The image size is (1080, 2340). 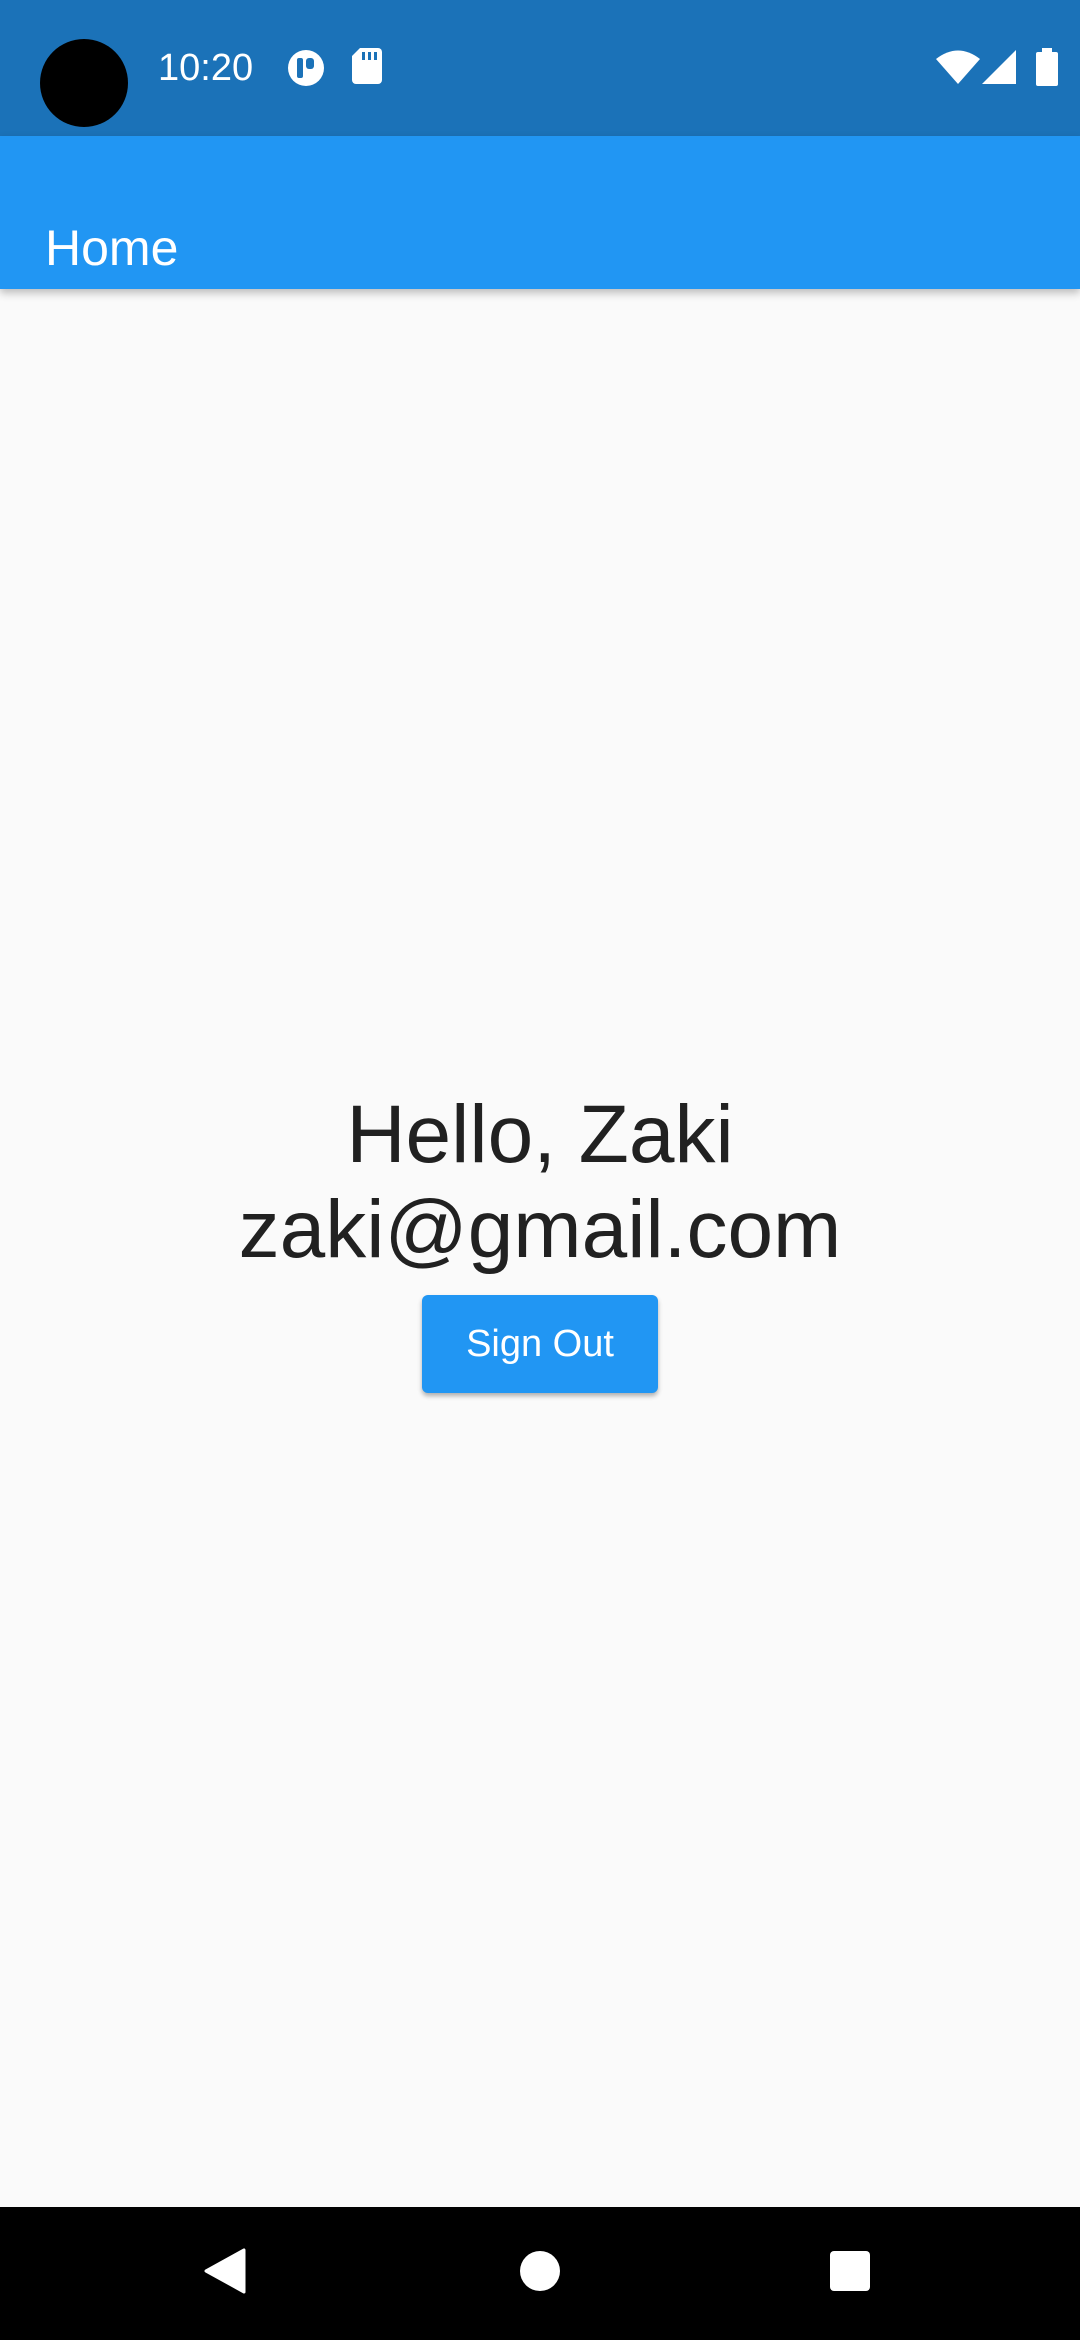 I want to click on recents-button, so click(x=850, y=2273).